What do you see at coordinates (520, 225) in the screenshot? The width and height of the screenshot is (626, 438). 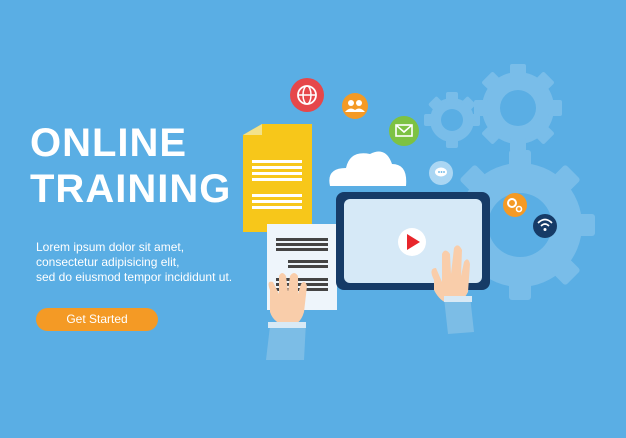 I see `large-gear-icon` at bounding box center [520, 225].